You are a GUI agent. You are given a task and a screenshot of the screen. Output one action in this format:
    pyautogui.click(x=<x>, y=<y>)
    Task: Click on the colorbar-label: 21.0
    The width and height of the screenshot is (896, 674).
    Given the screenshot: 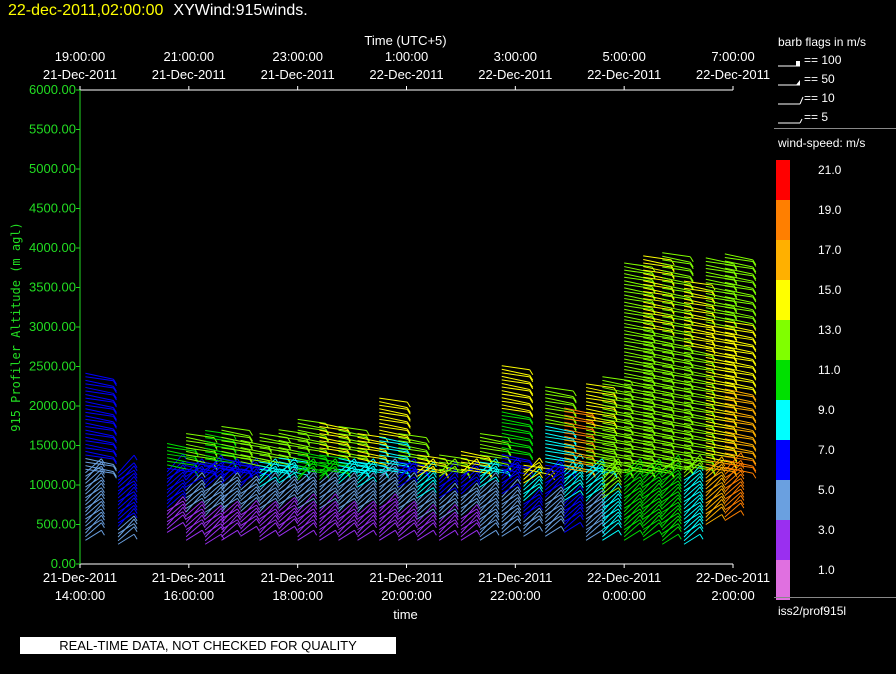 What is the action you would take?
    pyautogui.click(x=830, y=170)
    